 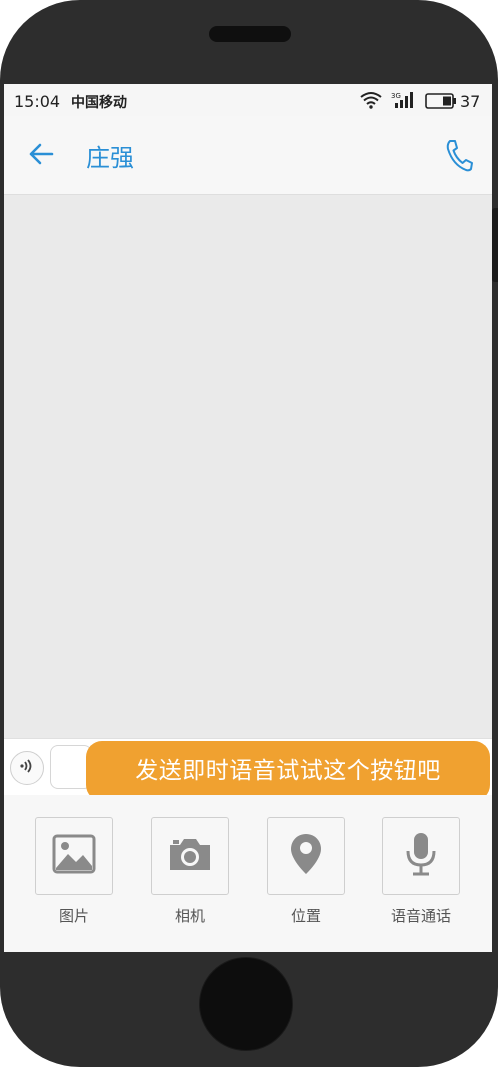 I want to click on chat-header: 庄强, so click(x=248, y=155).